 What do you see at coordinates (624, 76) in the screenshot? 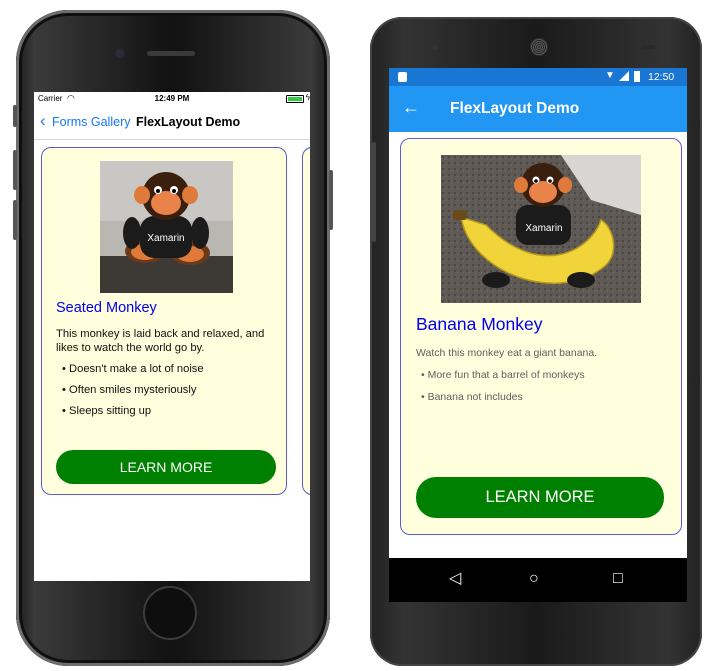
I see `signal-icon` at bounding box center [624, 76].